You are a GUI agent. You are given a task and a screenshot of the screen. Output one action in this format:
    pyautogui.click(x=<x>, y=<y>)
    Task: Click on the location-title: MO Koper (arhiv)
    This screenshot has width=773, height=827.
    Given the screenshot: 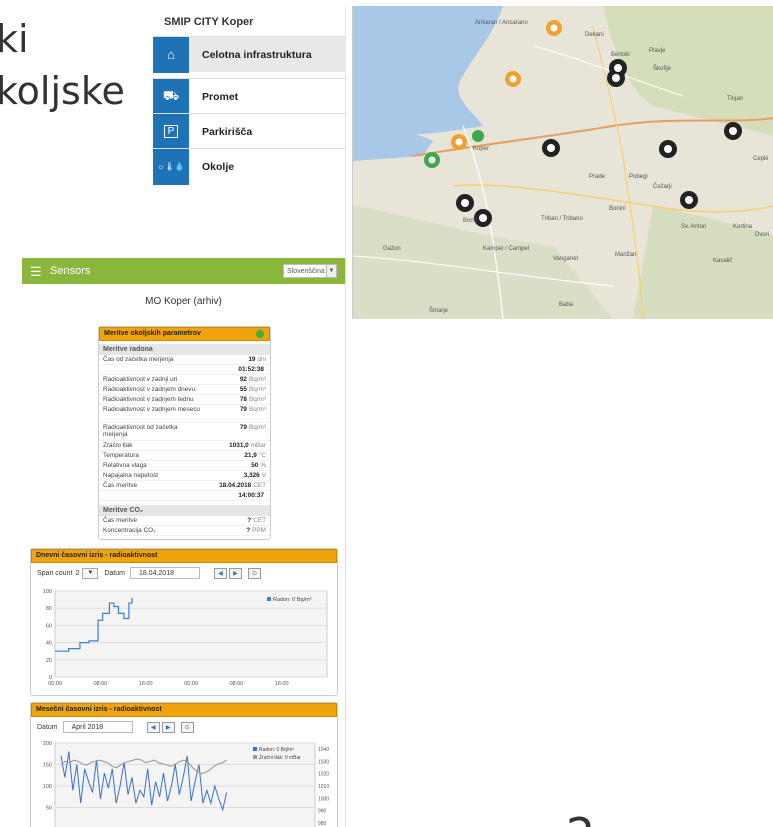 What is the action you would take?
    pyautogui.click(x=183, y=301)
    